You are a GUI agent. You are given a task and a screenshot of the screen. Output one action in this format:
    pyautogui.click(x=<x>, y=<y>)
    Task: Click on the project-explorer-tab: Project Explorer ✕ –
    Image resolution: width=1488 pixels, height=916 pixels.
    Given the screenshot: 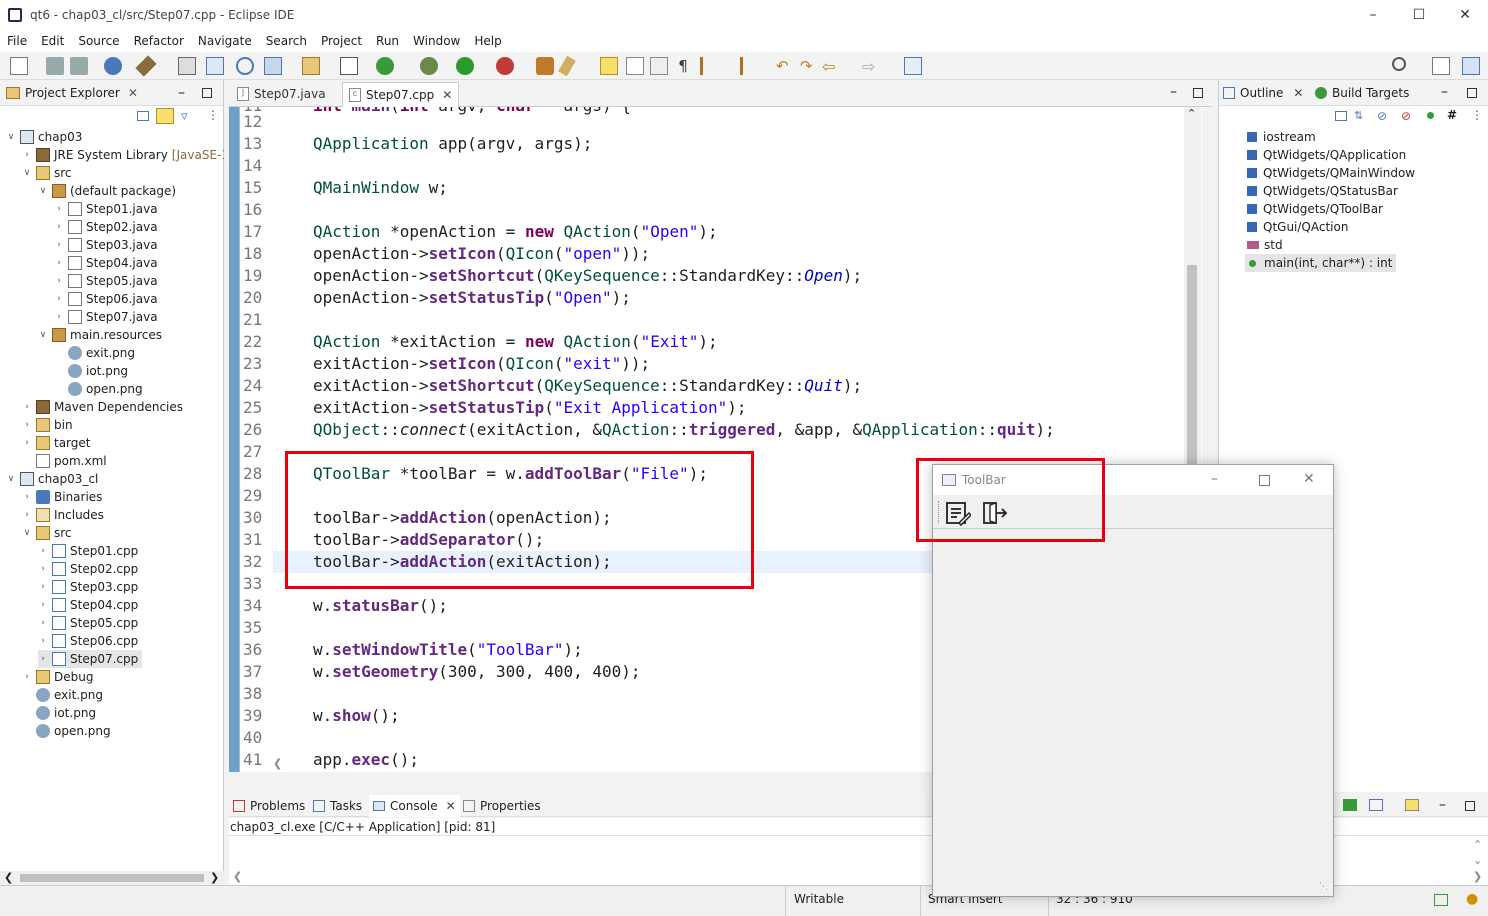 What is the action you would take?
    pyautogui.click(x=111, y=93)
    